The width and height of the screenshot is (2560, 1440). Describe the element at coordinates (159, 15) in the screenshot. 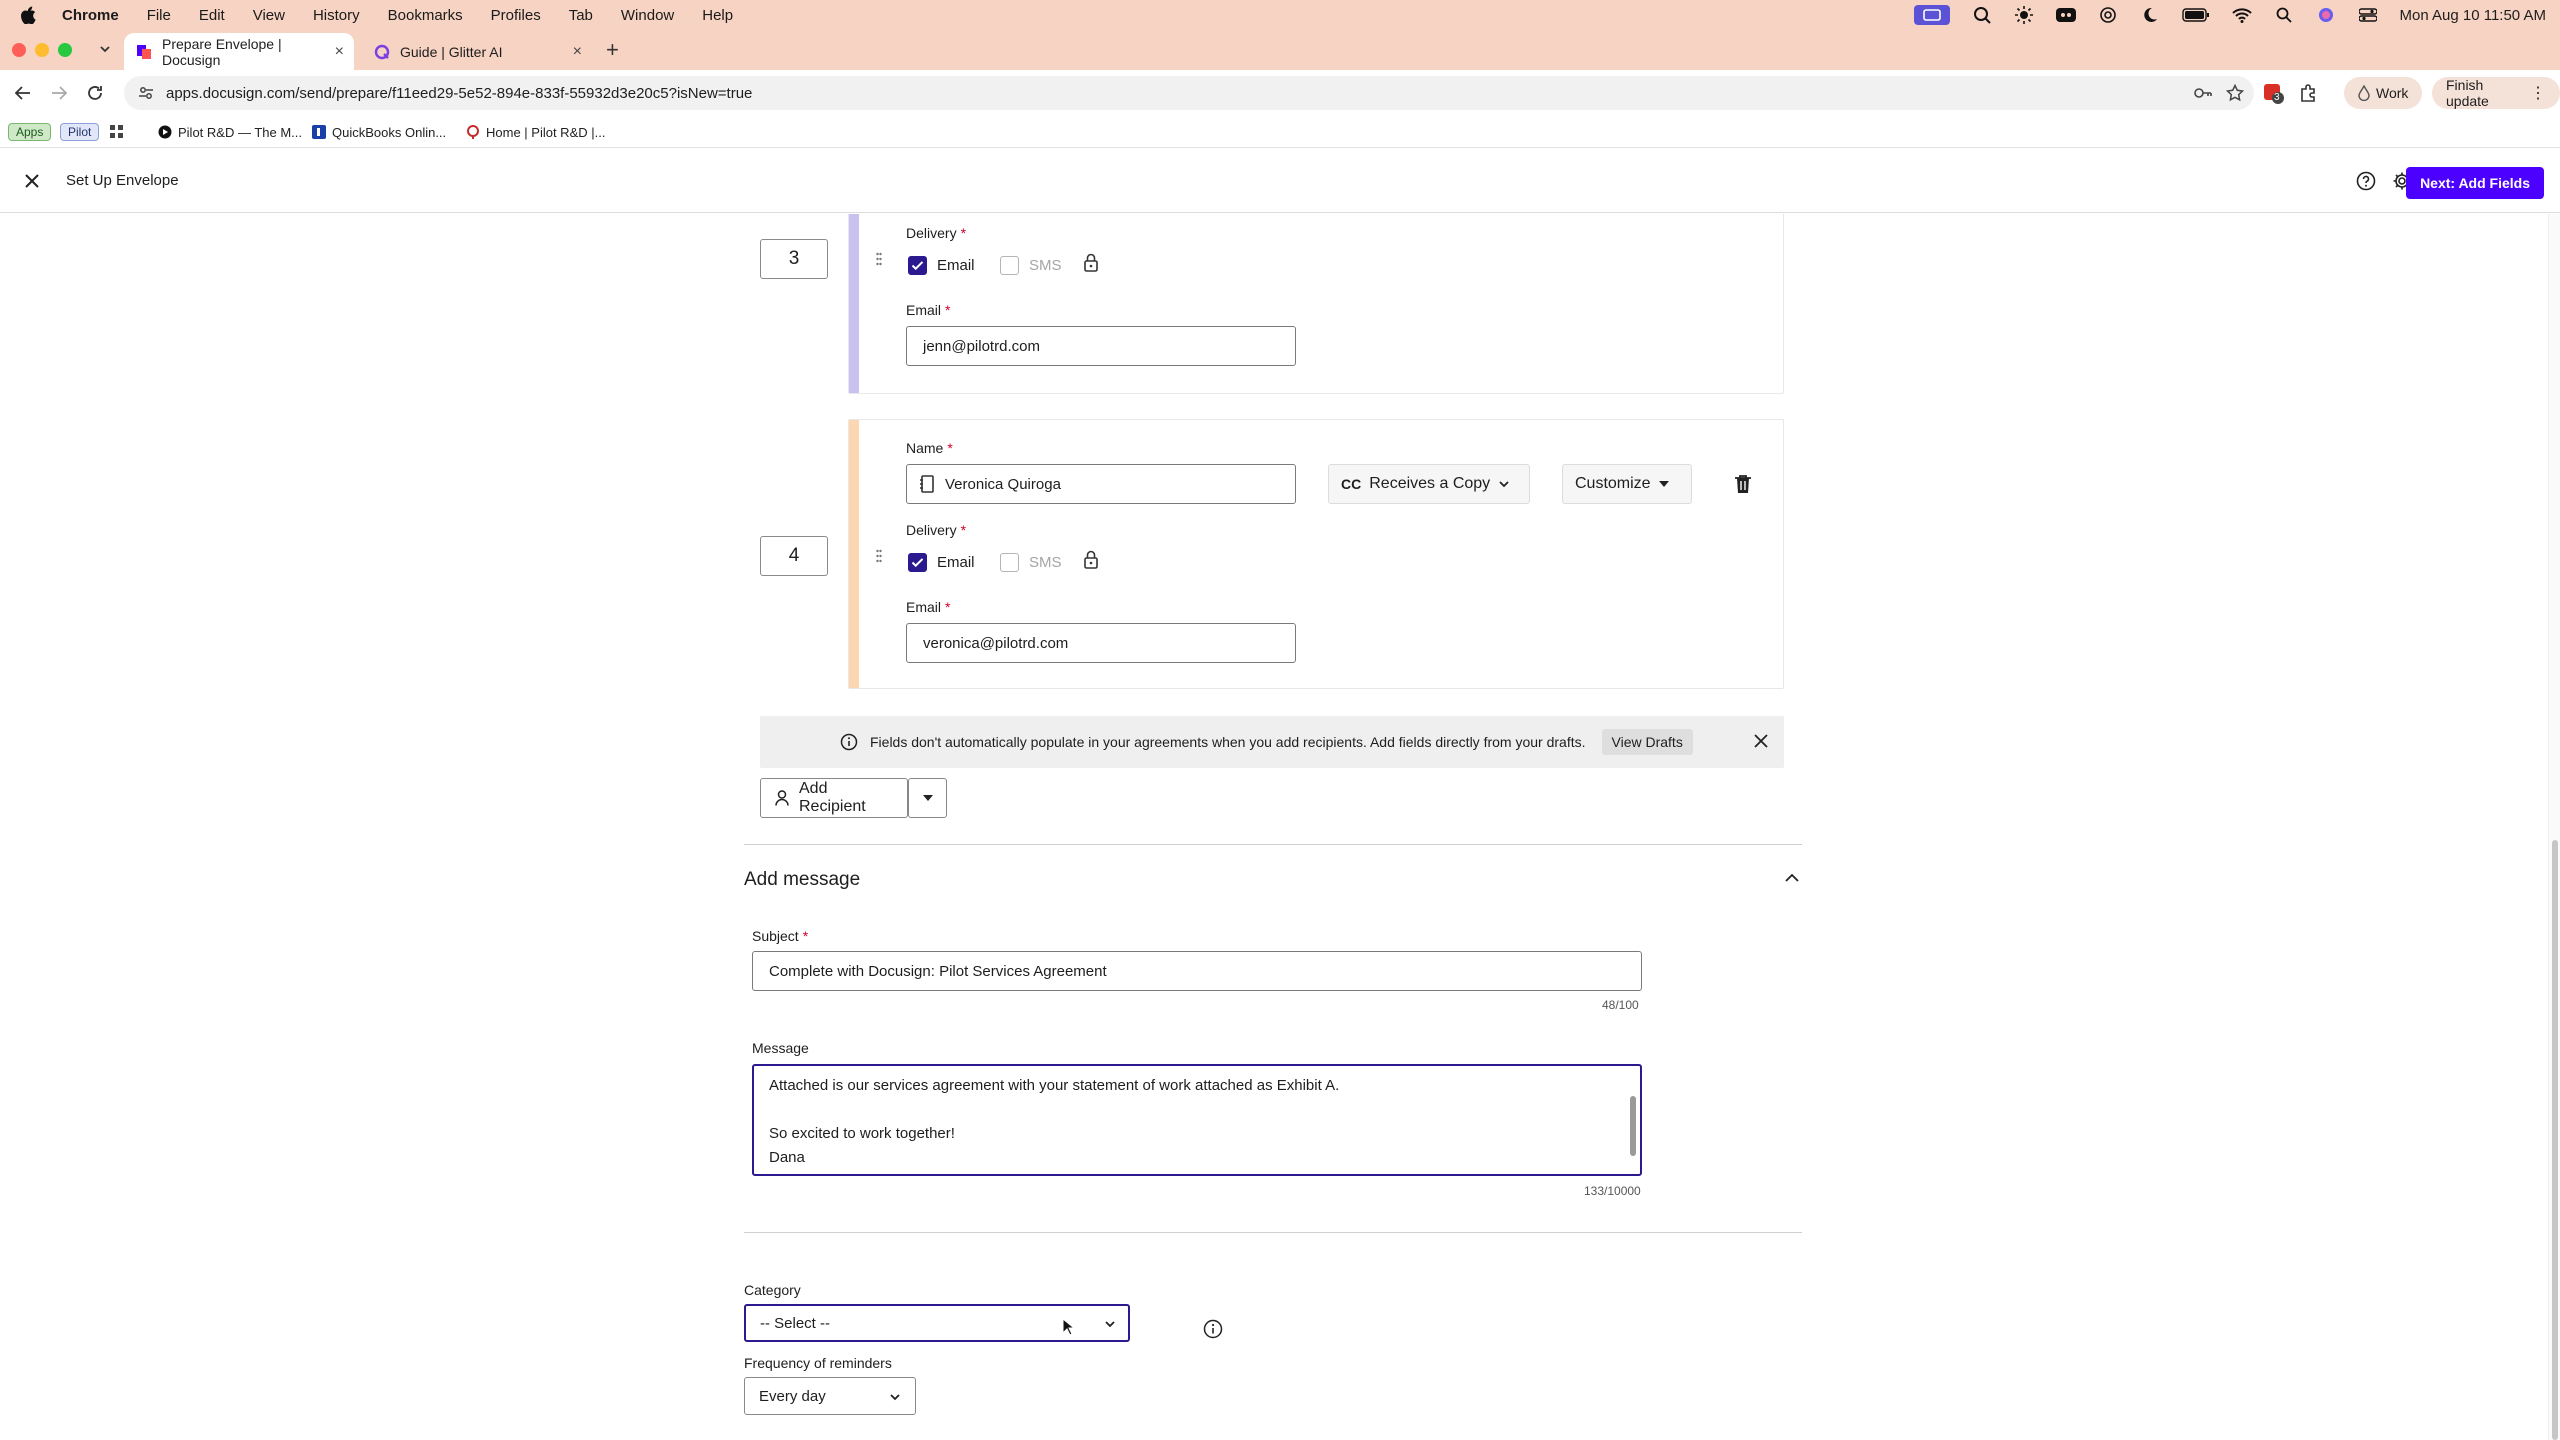

I see `menu-file: File` at that location.